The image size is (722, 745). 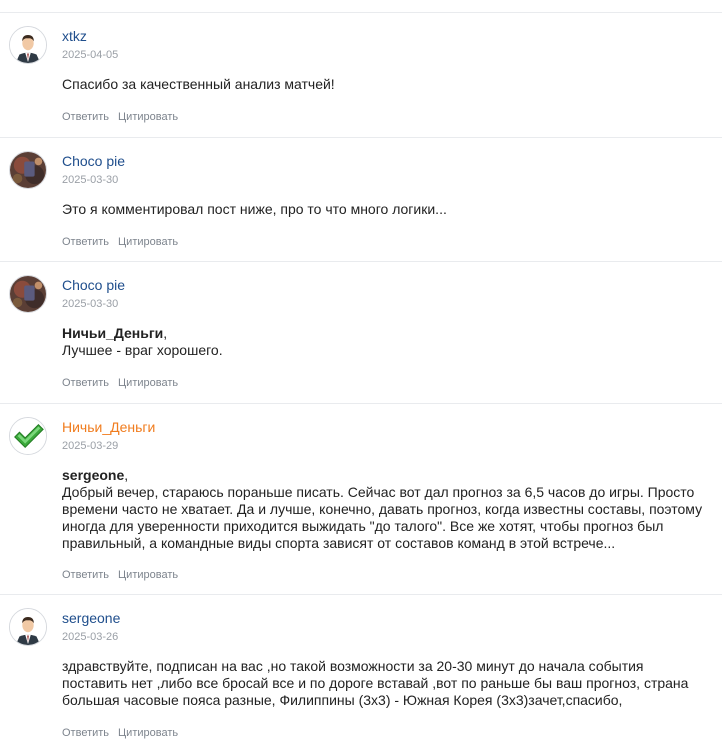 I want to click on comment-author-link: Ничьи_Деньги, so click(x=108, y=427).